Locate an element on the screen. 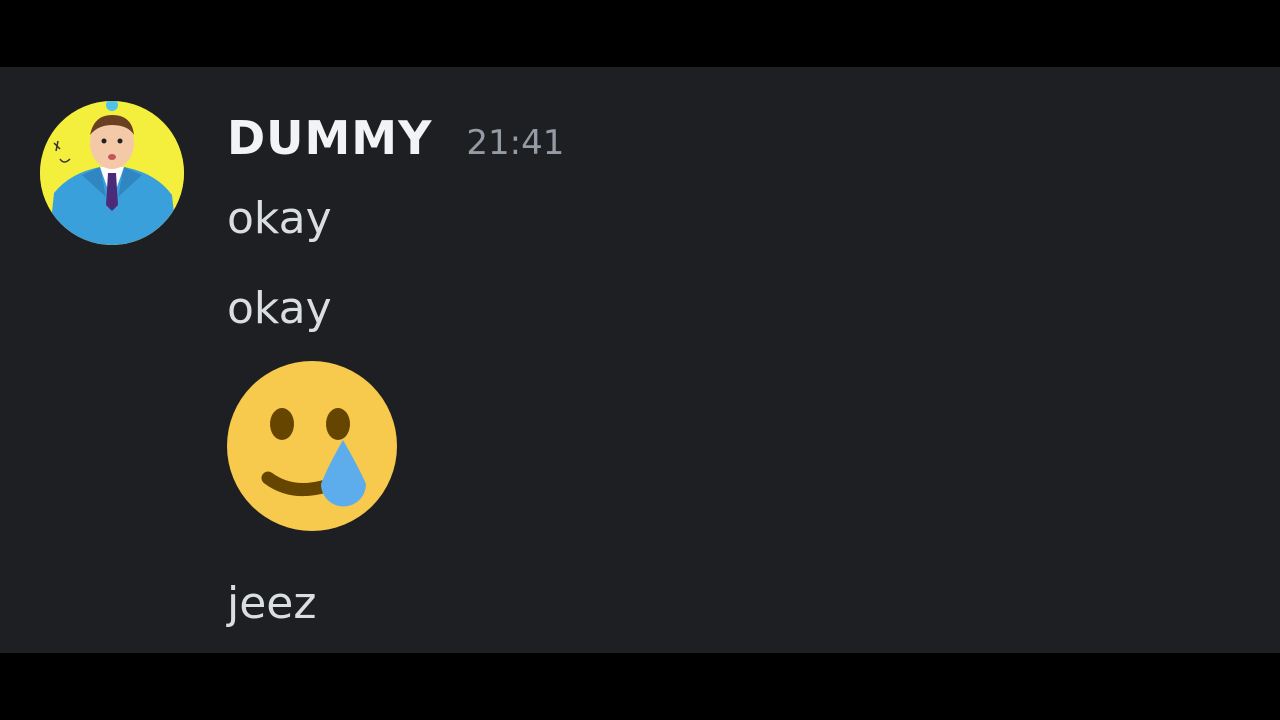 Image resolution: width=1280 pixels, height=720 pixels. avatar is located at coordinates (112, 173).